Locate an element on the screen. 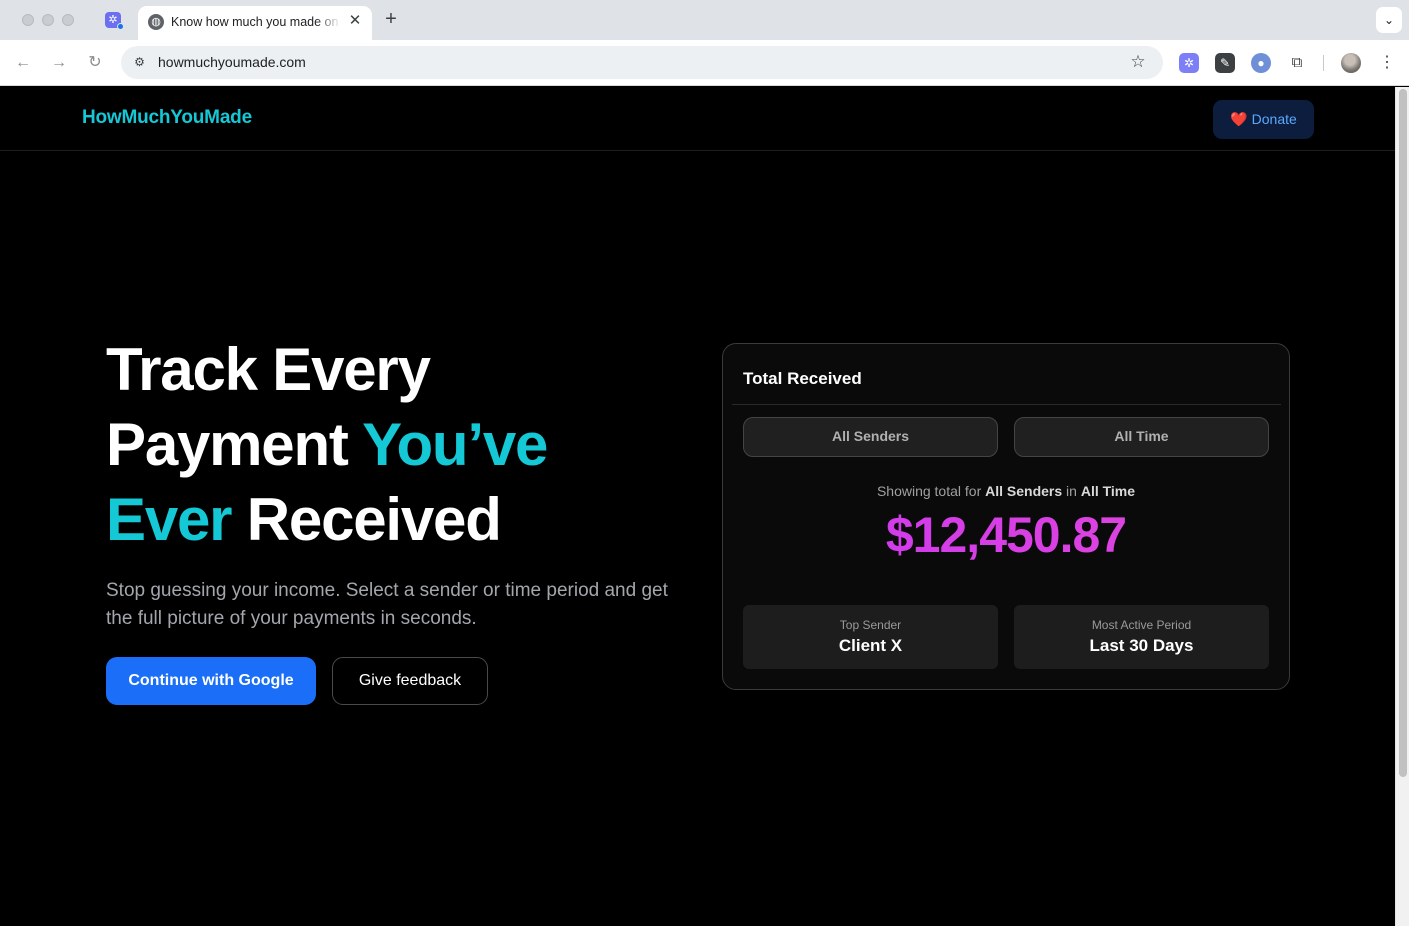  kebab-icon: ⋮ is located at coordinates (1387, 63).